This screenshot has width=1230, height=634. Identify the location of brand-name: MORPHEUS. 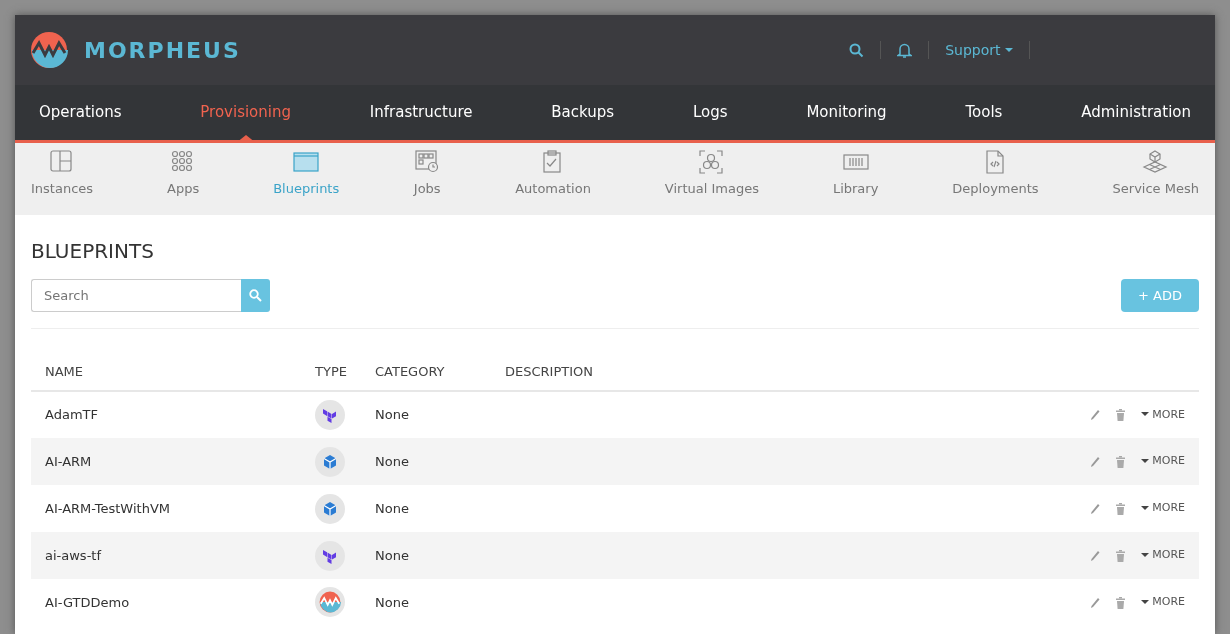
(162, 50).